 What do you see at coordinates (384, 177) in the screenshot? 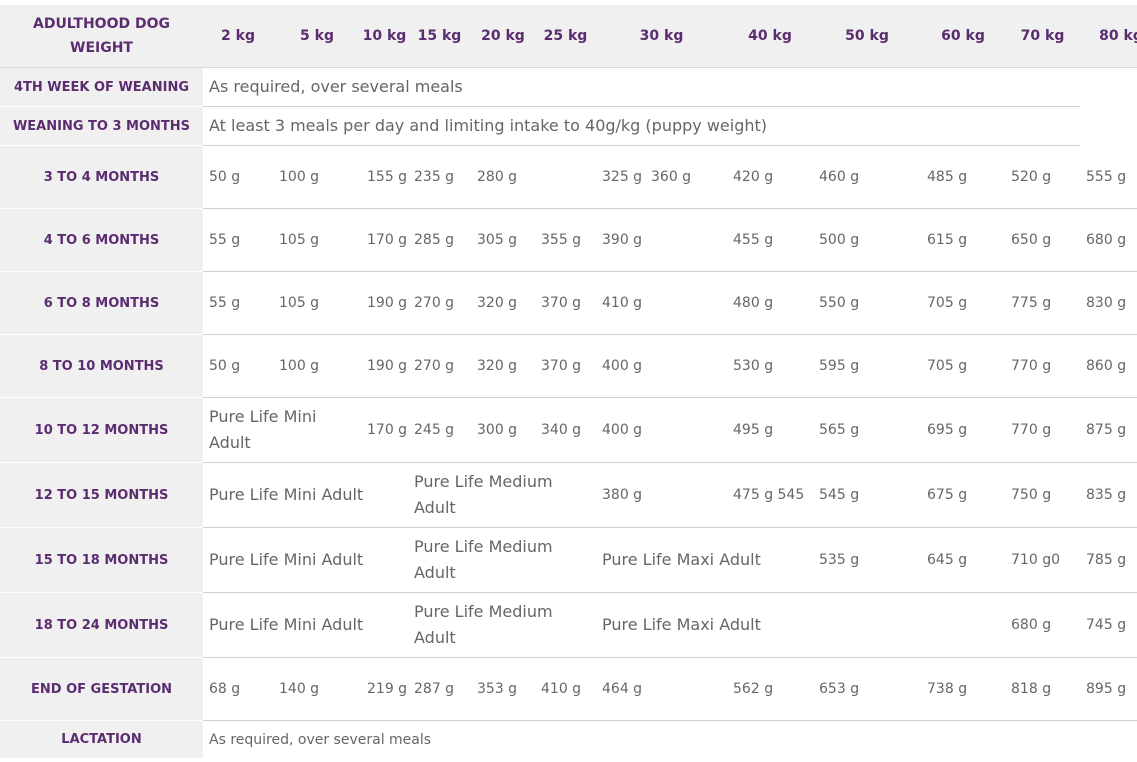
I see `table-cell: 155 g` at bounding box center [384, 177].